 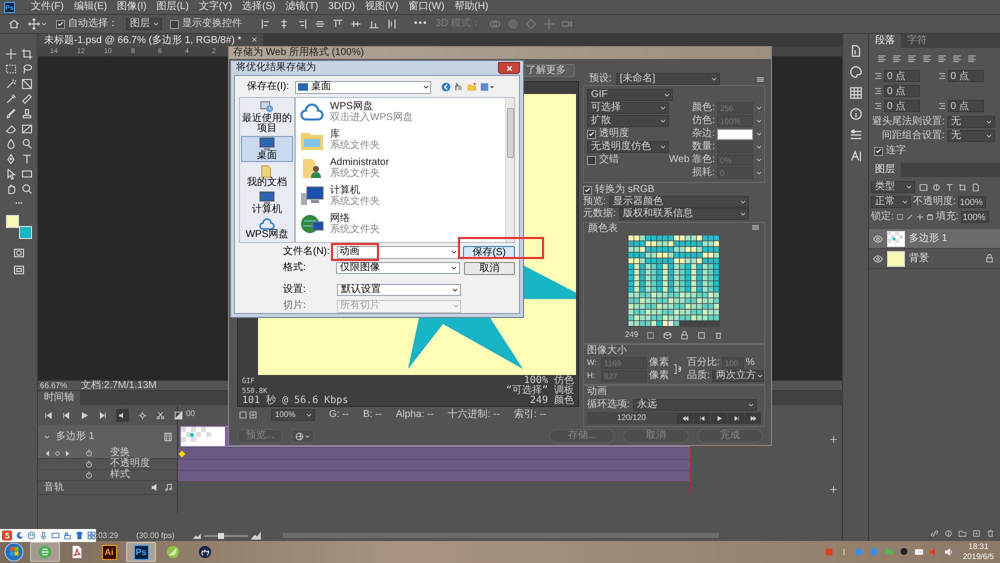 I want to click on layer-row: 多边形 1, so click(x=934, y=239).